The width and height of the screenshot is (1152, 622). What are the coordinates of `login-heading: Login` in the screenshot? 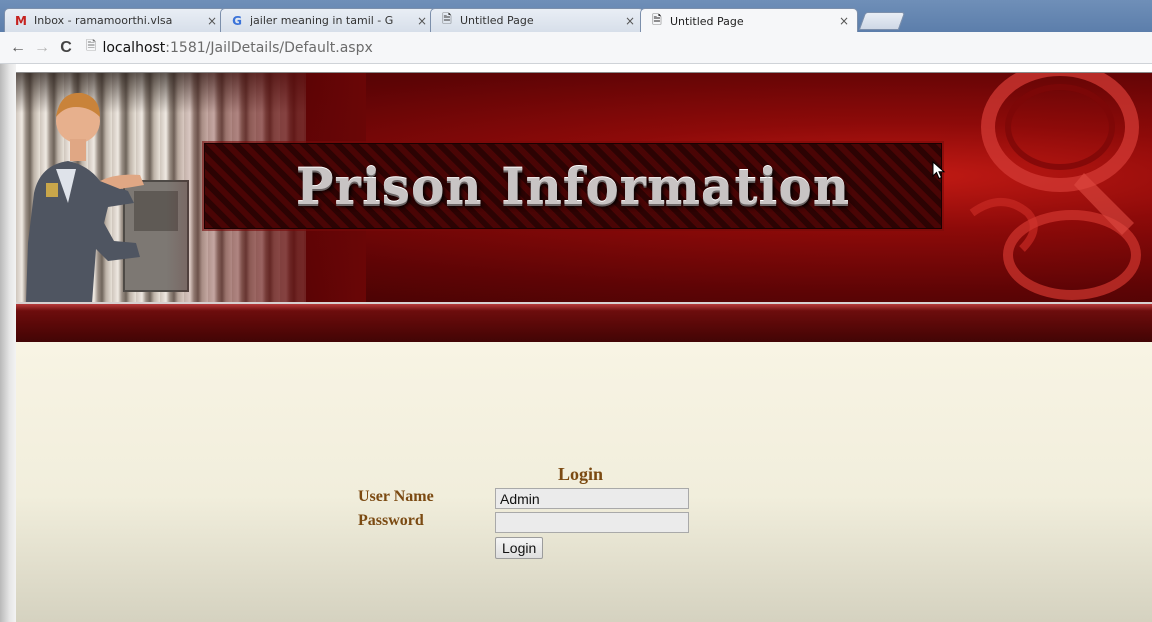 It's located at (581, 474).